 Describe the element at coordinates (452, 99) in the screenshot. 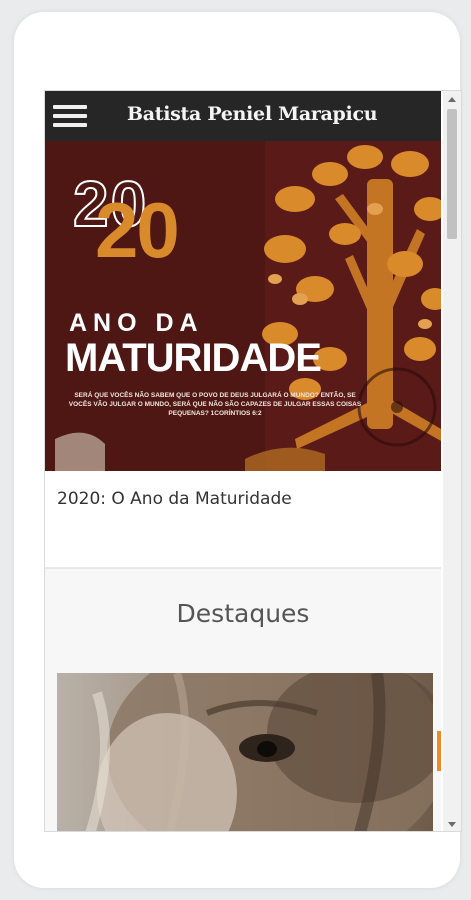

I see `scroll-up-arrow-icon` at that location.